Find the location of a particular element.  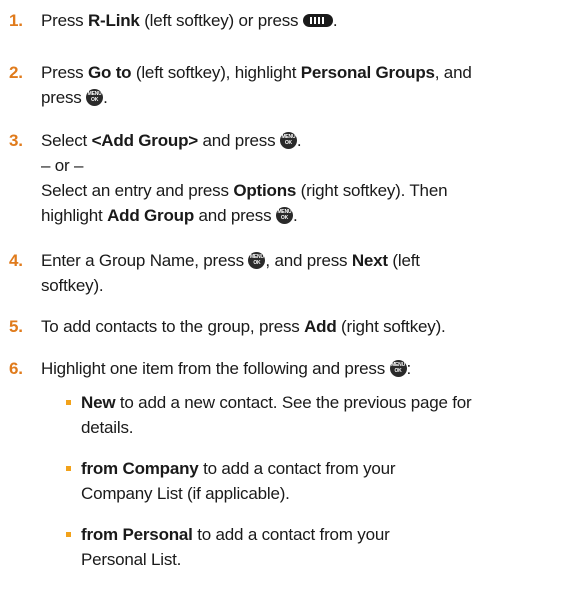

menu-label: Personal Groups is located at coordinates (367, 72).